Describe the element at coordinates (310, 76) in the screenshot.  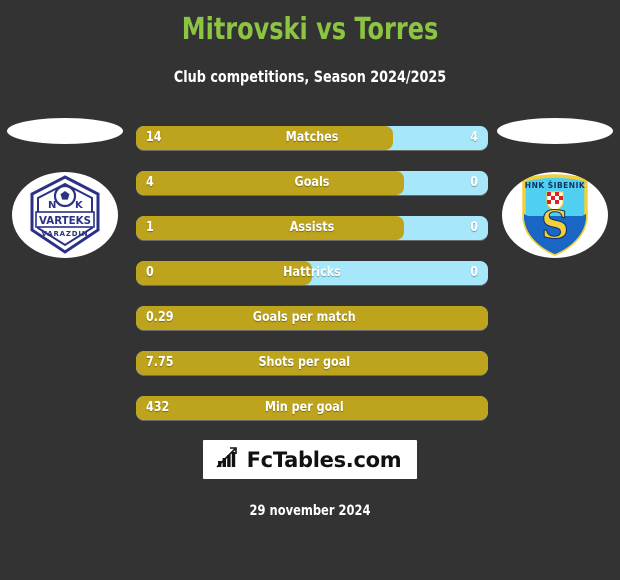
I see `page-subtitle: Club competitions, Season 2024/2025` at that location.